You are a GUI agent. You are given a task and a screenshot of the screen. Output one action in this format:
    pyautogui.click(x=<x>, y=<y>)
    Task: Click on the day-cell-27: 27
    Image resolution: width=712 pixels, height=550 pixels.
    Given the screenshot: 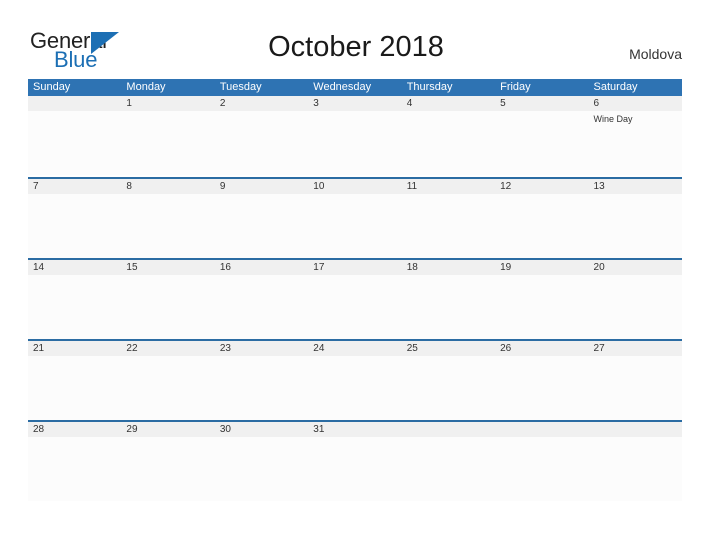 What is the action you would take?
    pyautogui.click(x=635, y=380)
    